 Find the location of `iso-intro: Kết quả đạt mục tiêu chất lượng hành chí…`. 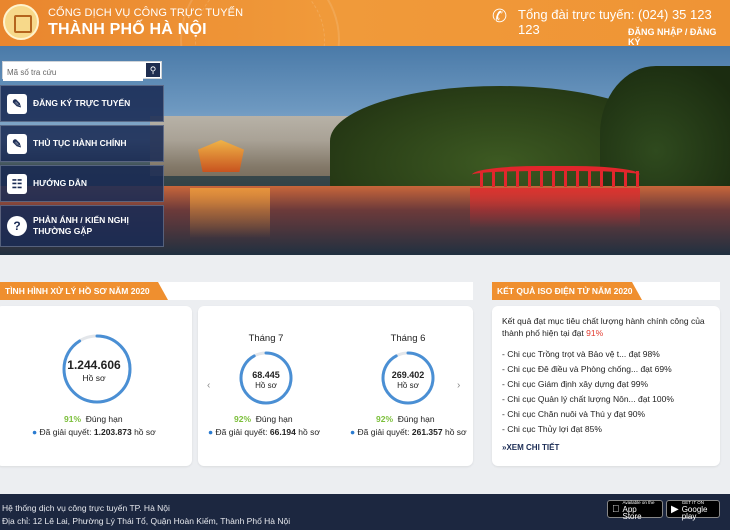

iso-intro: Kết quả đạt mục tiêu chất lượng hành chí… is located at coordinates (606, 327).